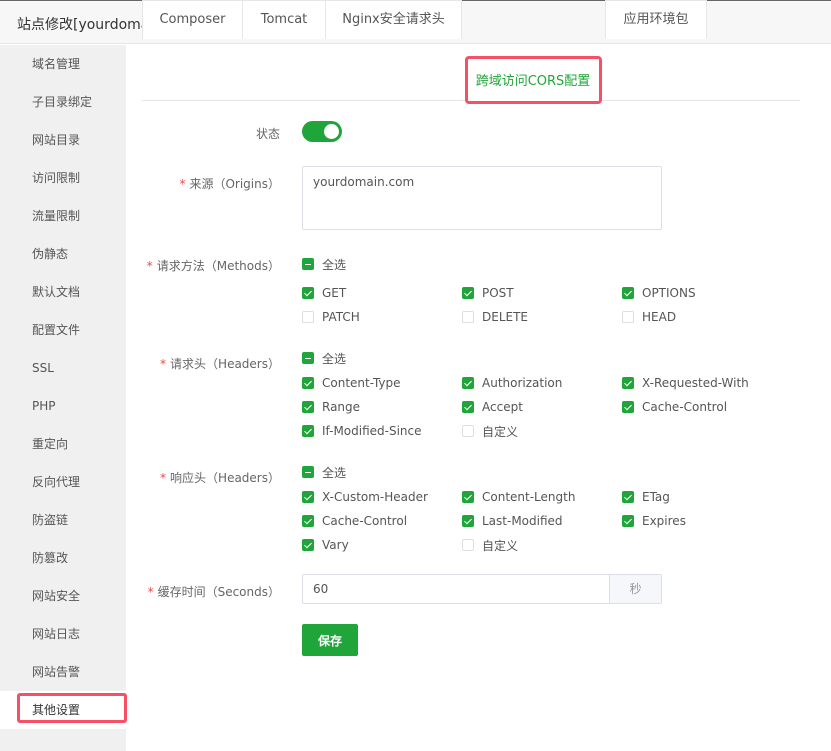  Describe the element at coordinates (63, 368) in the screenshot. I see `sidebar-item-ssl: SSL` at that location.